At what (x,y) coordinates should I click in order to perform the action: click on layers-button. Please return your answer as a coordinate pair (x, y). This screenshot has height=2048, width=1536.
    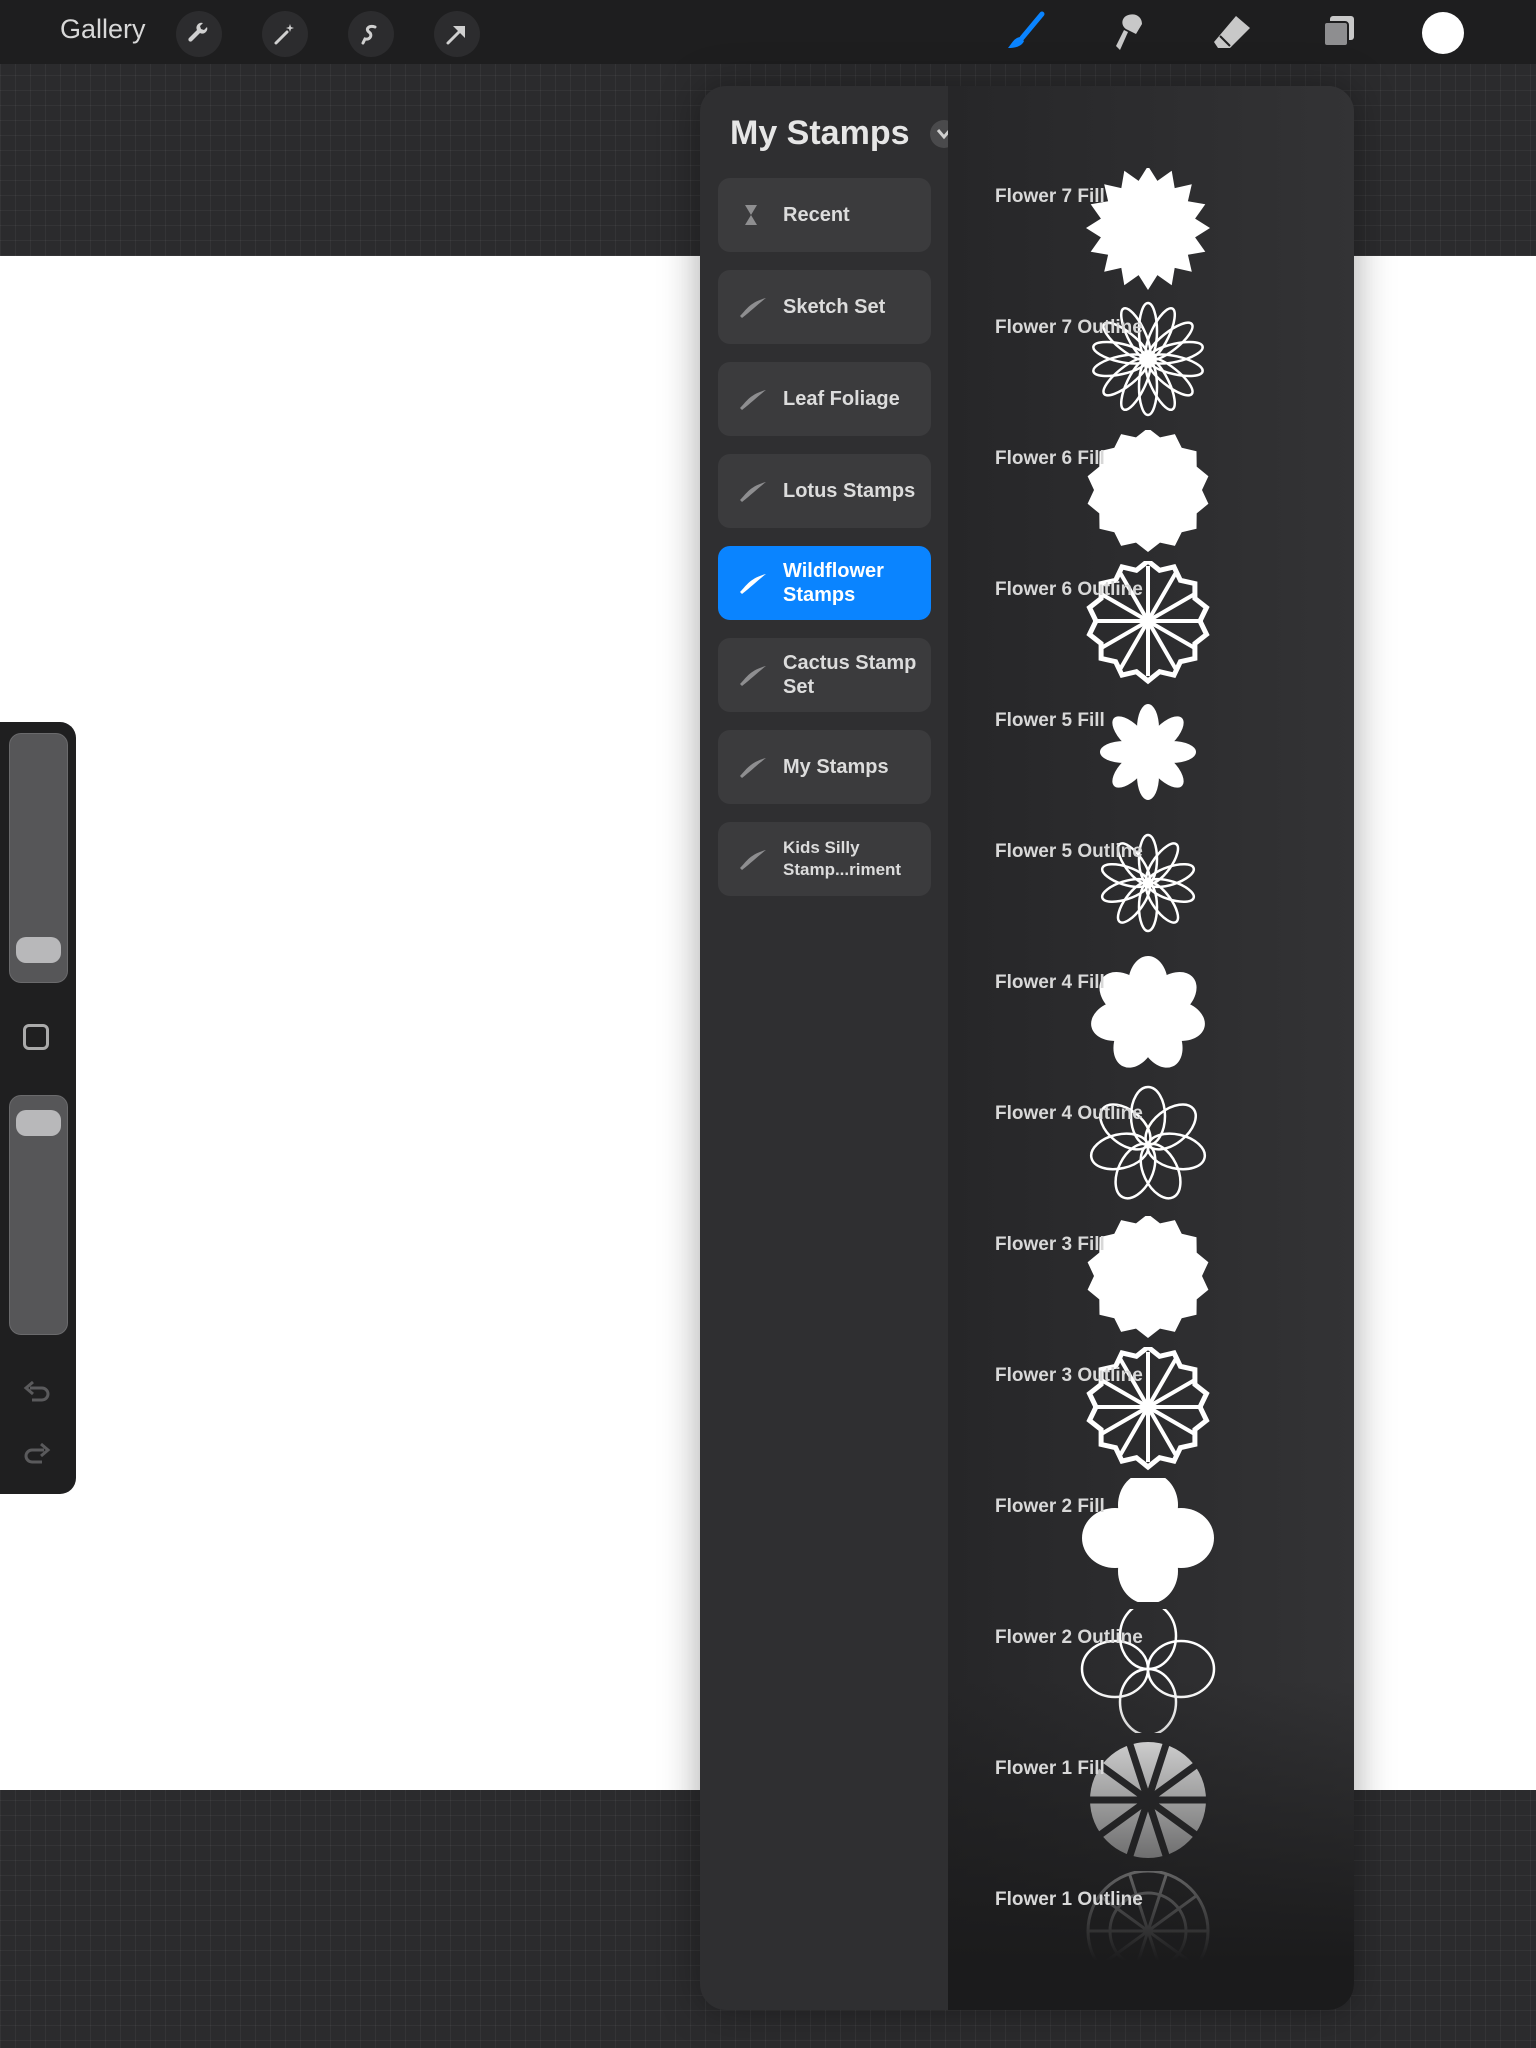
    Looking at the image, I should click on (1338, 32).